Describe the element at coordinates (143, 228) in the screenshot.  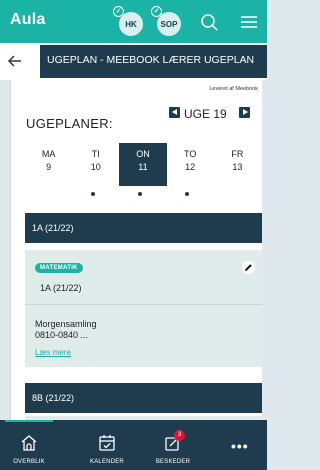
I see `group-header: 1A (21/22)` at that location.